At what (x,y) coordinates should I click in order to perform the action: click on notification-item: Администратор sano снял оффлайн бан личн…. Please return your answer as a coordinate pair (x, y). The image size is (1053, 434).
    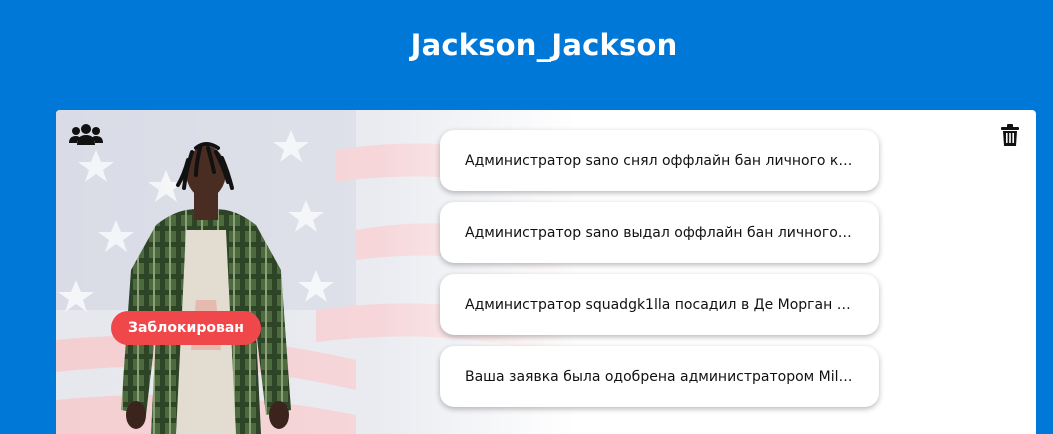
    Looking at the image, I should click on (659, 160).